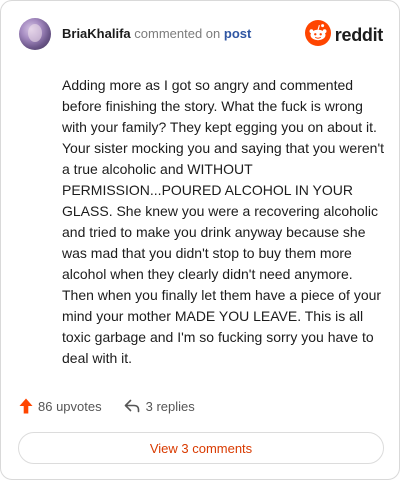 Image resolution: width=400 pixels, height=480 pixels. What do you see at coordinates (170, 406) in the screenshot?
I see `reply-count: 3 replies` at bounding box center [170, 406].